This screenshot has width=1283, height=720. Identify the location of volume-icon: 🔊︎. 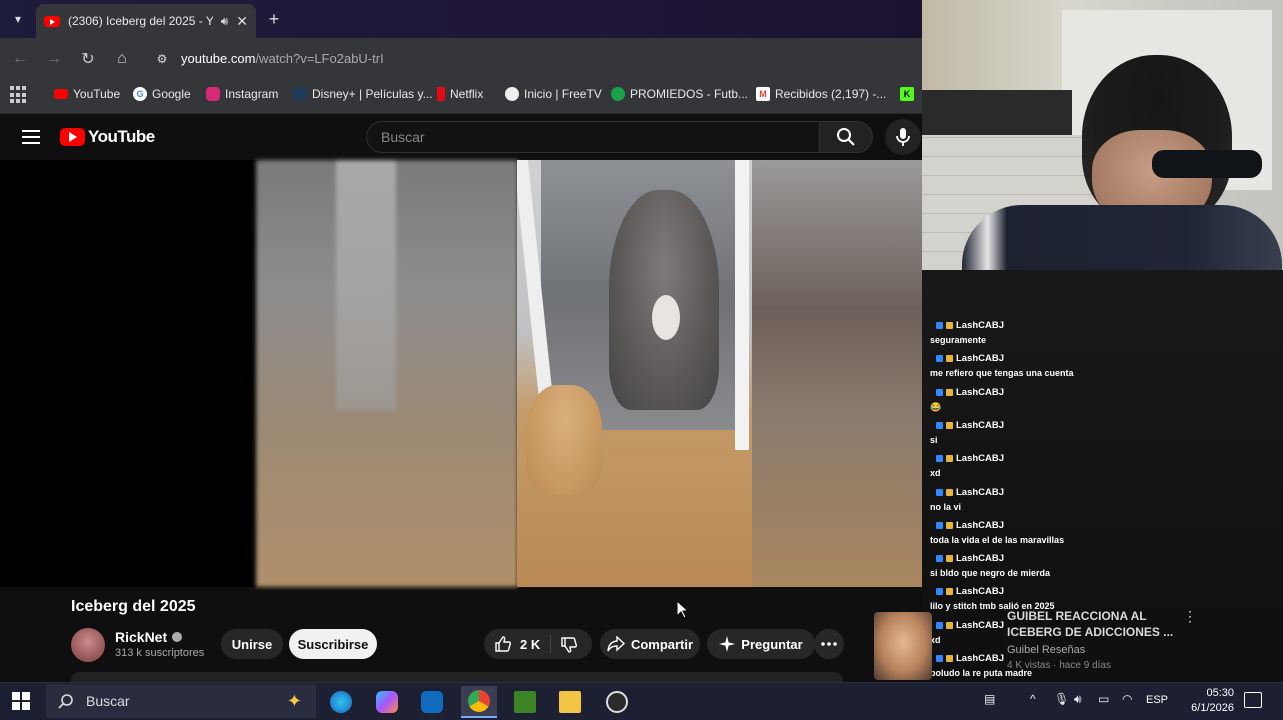
(1078, 699).